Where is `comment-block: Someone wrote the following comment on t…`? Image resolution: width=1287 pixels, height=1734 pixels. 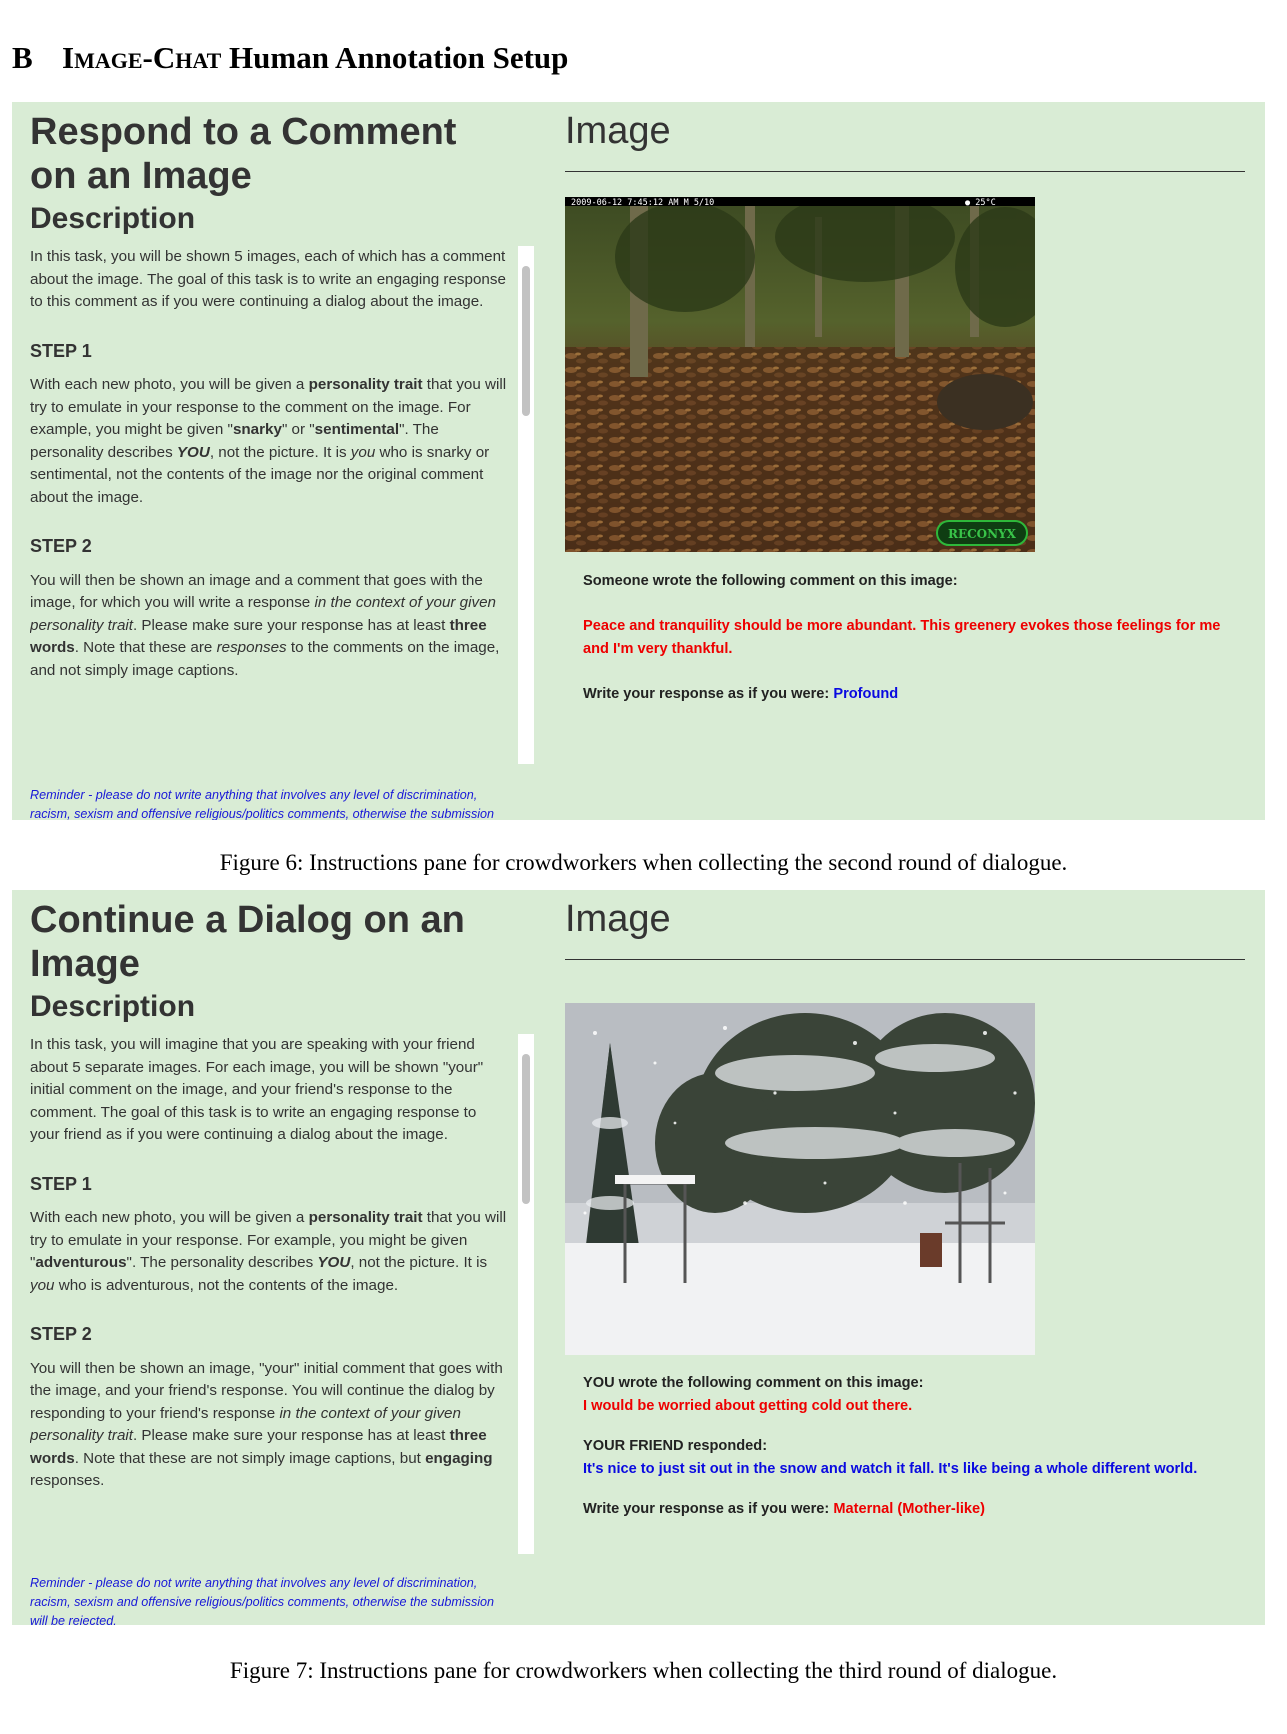
comment-block: Someone wrote the following comment on t… is located at coordinates (903, 638).